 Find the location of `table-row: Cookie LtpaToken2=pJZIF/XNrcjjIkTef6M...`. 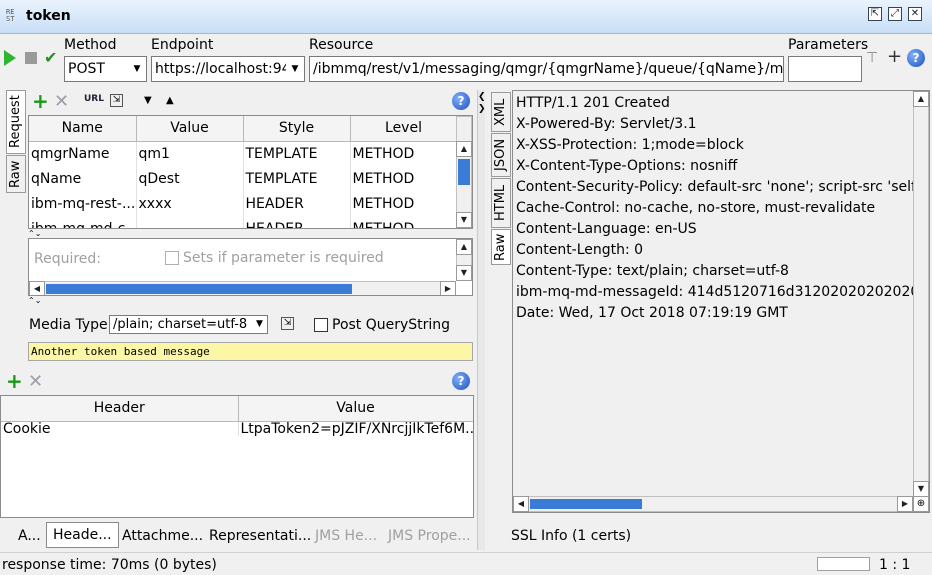

table-row: Cookie LtpaToken2=pJZIF/XNrcjjIkTef6M... is located at coordinates (237, 428).